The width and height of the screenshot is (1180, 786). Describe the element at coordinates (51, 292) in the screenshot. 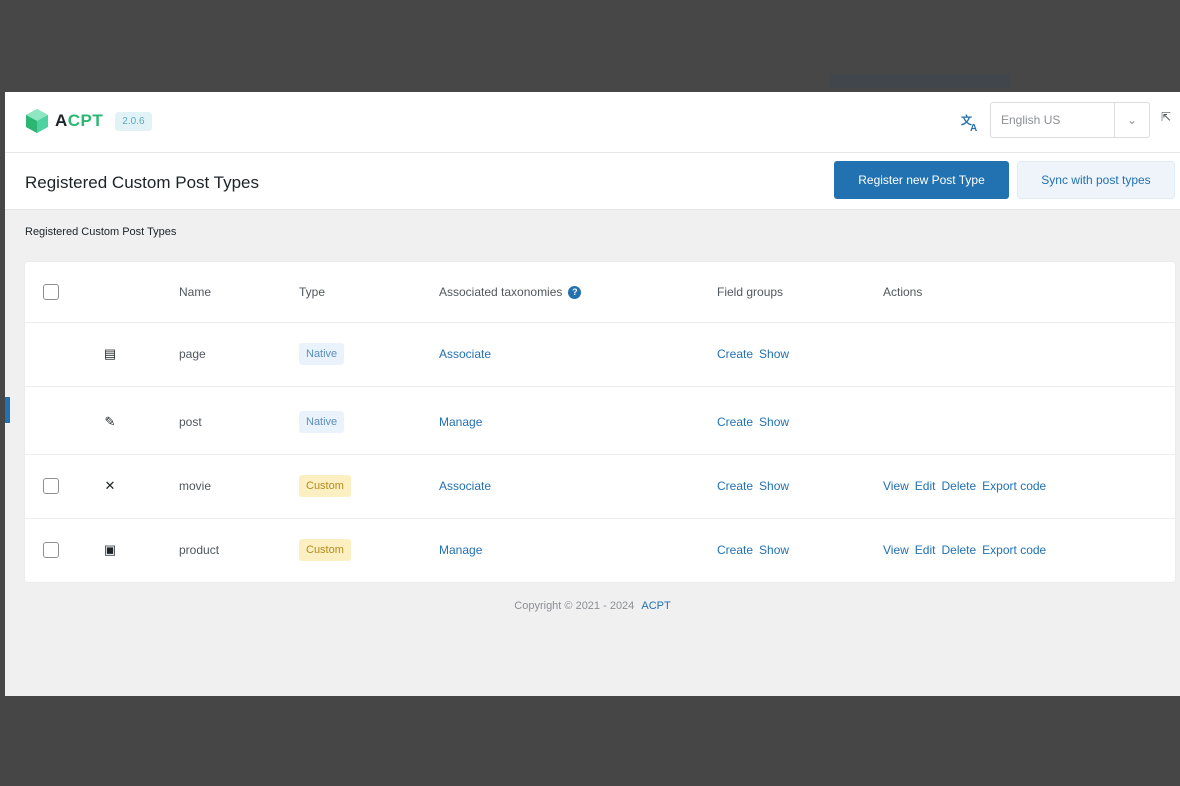

I see `select-all-checkbox` at that location.